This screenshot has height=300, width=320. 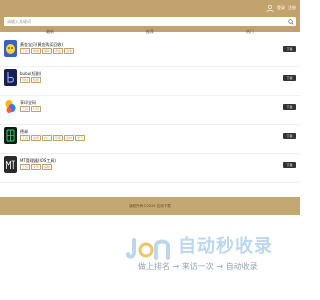 I want to click on register-link: 注册, so click(x=292, y=8).